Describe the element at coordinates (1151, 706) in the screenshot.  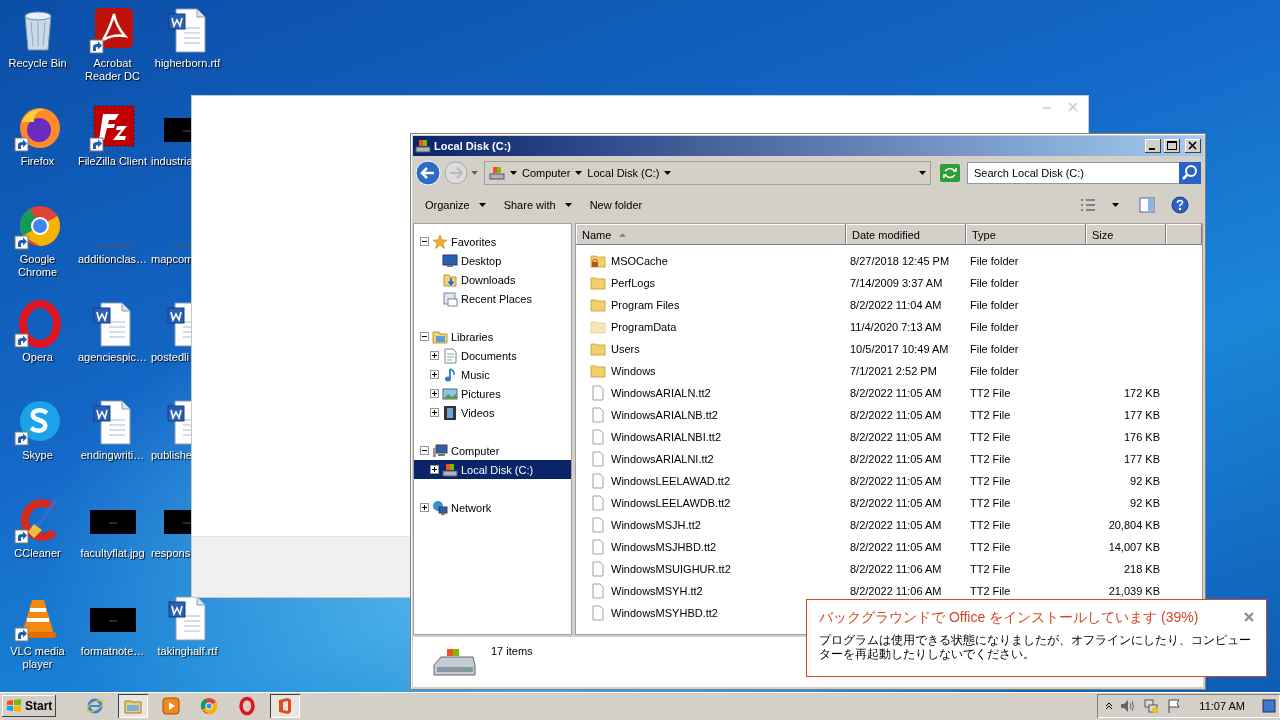
I see `network-icon` at that location.